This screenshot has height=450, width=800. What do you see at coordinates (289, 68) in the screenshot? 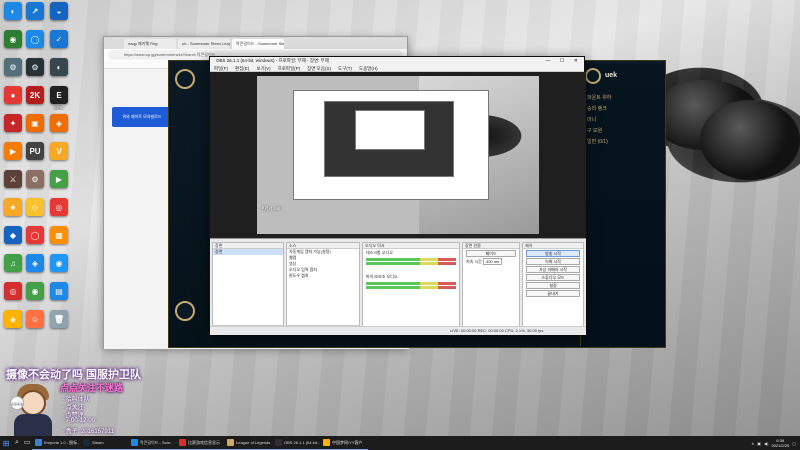
I see `menu-profile: 프로파일(P)` at bounding box center [289, 68].